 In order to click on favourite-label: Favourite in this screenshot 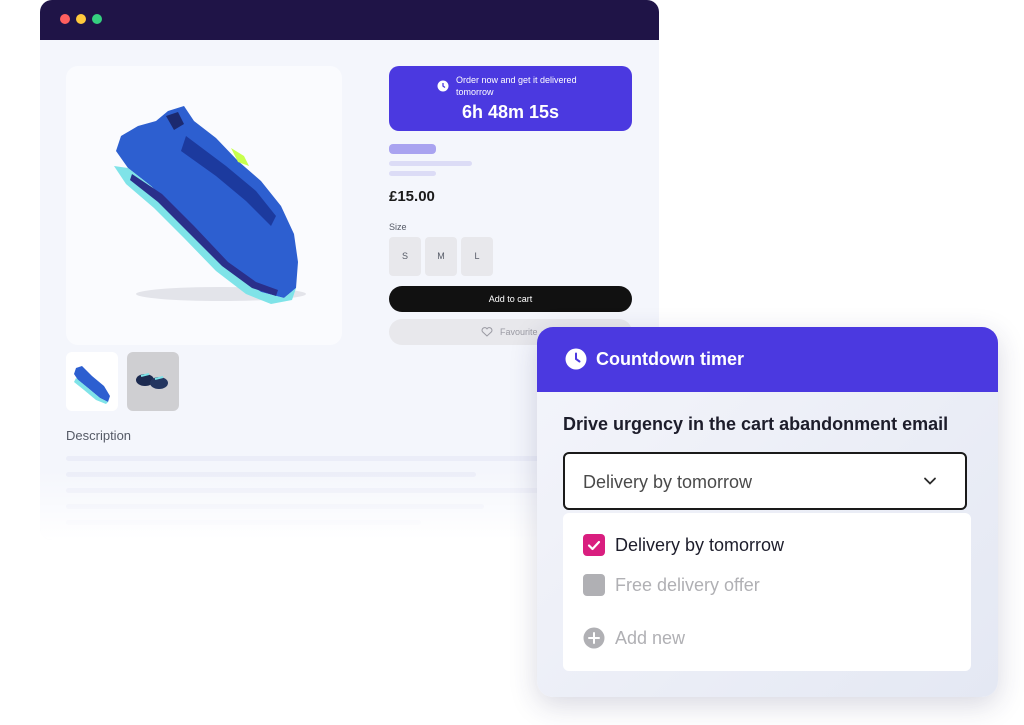, I will do `click(519, 332)`.